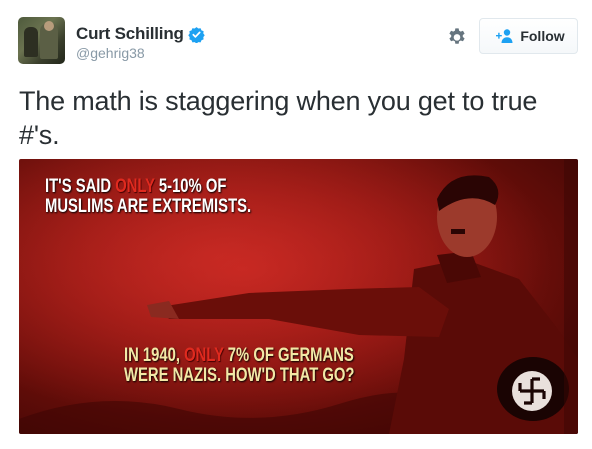 This screenshot has width=592, height=449. I want to click on caption-text: IT'S SAID, so click(80, 186).